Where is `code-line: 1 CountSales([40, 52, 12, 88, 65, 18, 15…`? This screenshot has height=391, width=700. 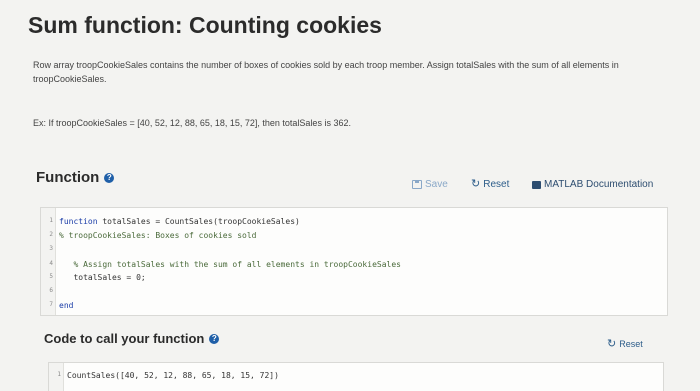
code-line: 1 CountSales([40, 52, 12, 88, 65, 18, 15… is located at coordinates (164, 377).